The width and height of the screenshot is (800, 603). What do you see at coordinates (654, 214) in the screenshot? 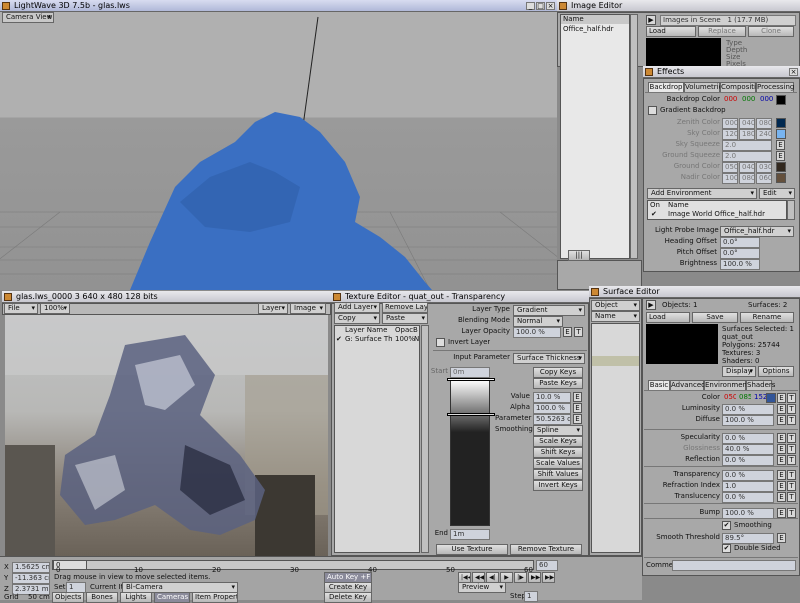
I see `env-item-check: ✔` at bounding box center [654, 214].